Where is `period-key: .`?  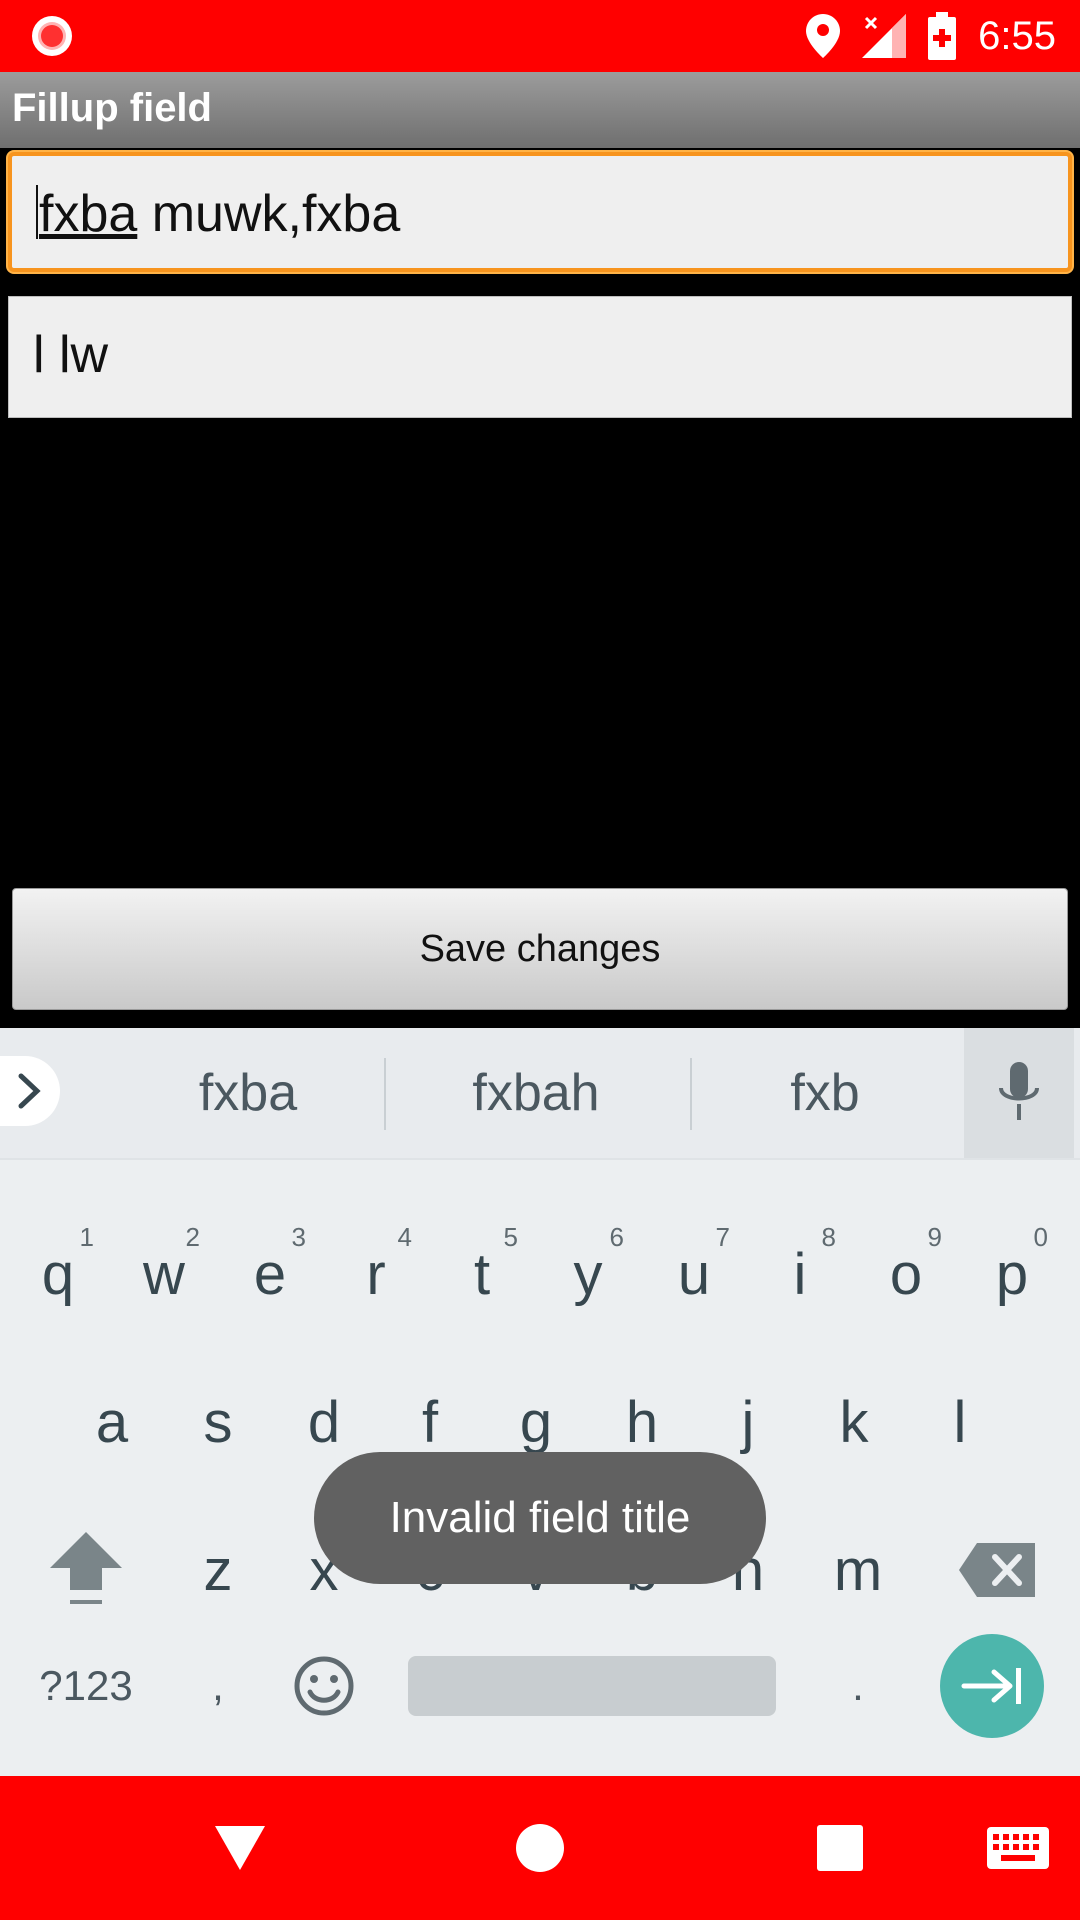 period-key: . is located at coordinates (858, 1686).